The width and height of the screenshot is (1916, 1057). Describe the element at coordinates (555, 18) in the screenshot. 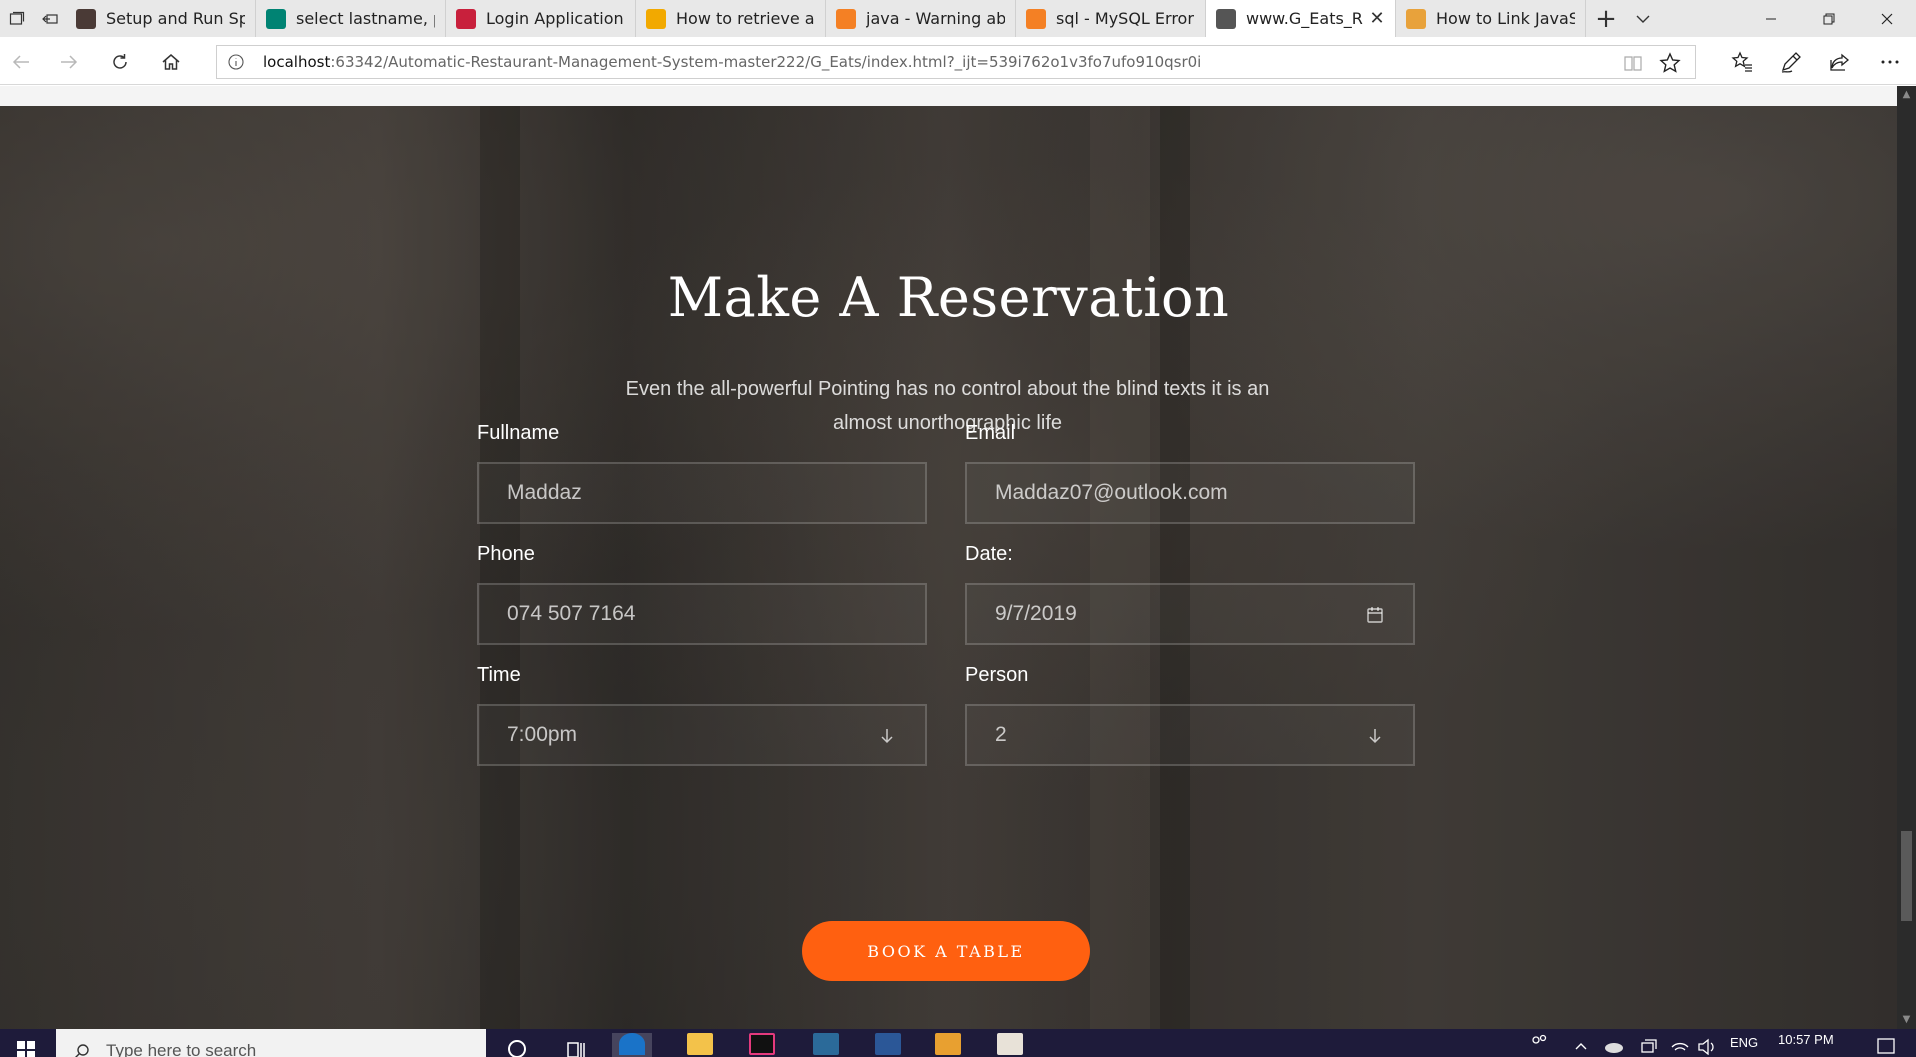

I see `tab-label: Login Application u` at that location.